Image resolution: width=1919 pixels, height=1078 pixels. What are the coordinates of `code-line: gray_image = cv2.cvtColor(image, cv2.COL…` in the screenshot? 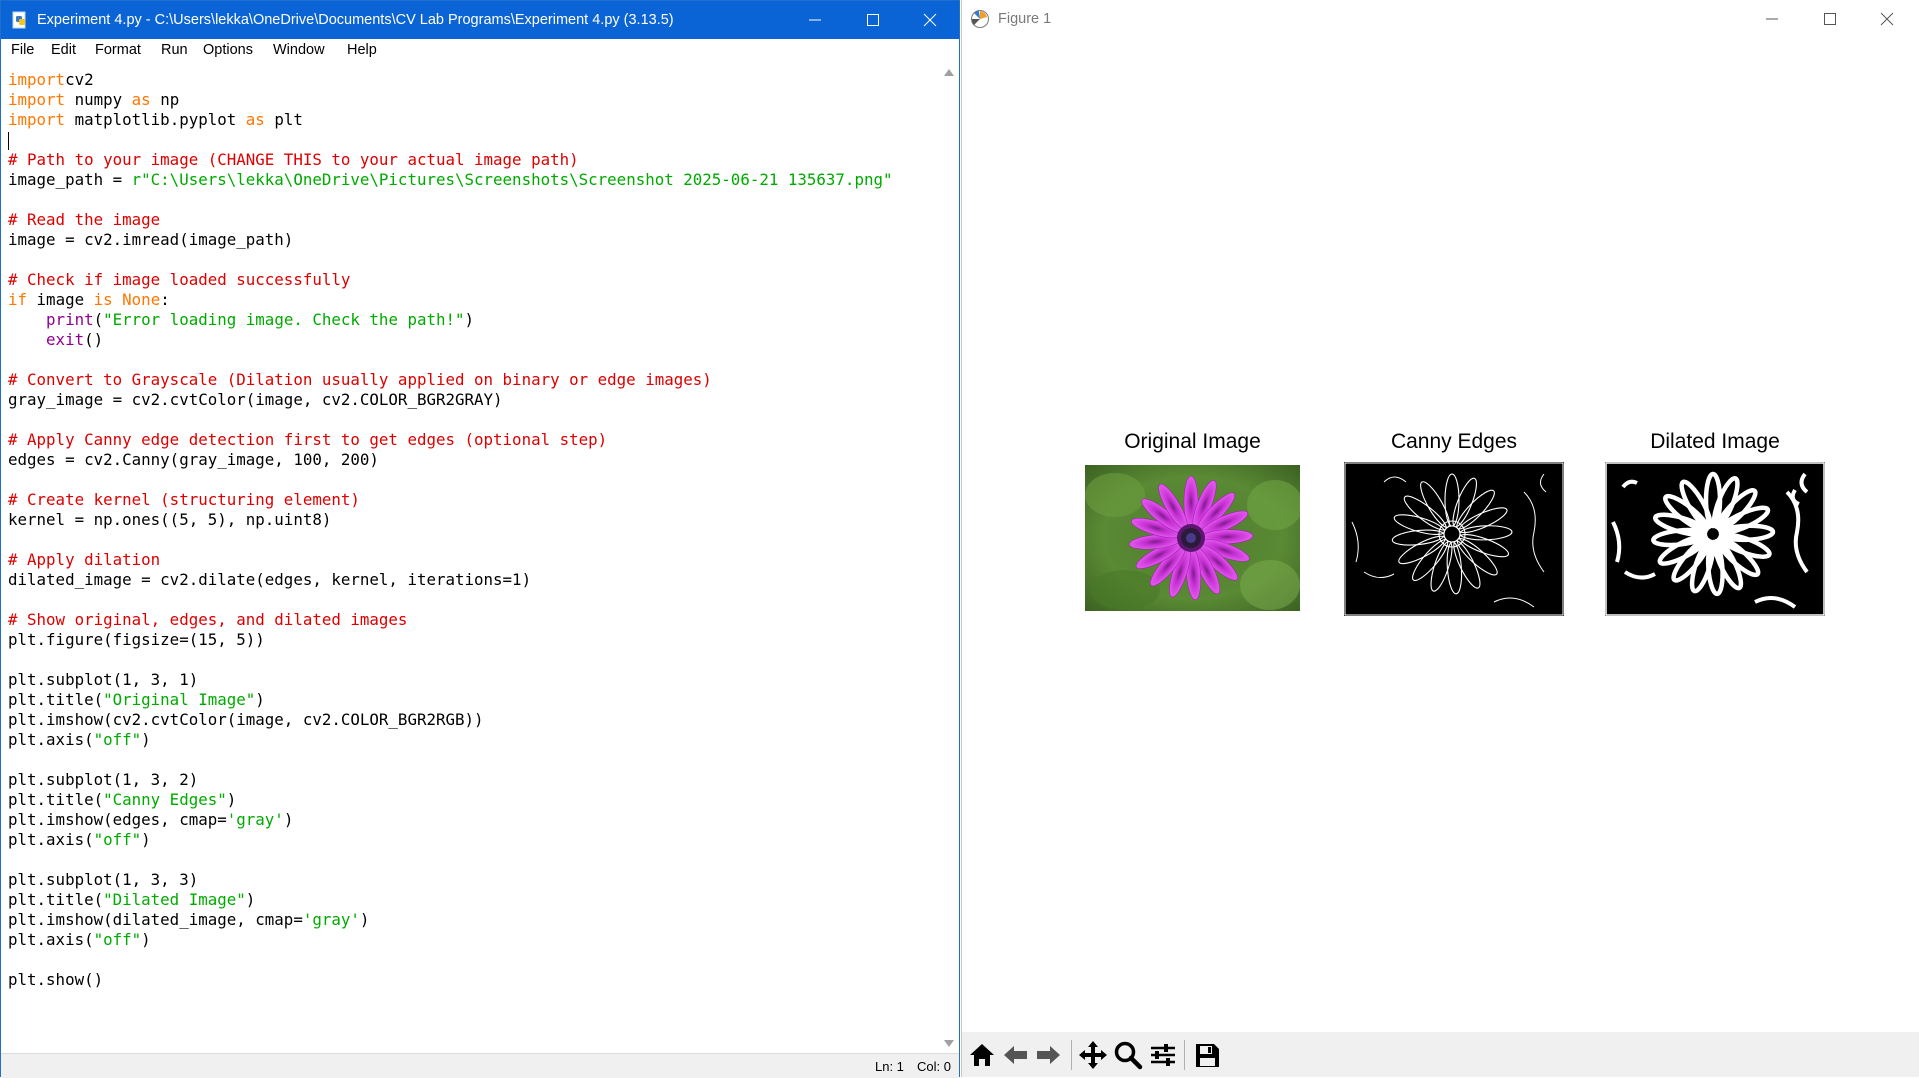 It's located at (255, 400).